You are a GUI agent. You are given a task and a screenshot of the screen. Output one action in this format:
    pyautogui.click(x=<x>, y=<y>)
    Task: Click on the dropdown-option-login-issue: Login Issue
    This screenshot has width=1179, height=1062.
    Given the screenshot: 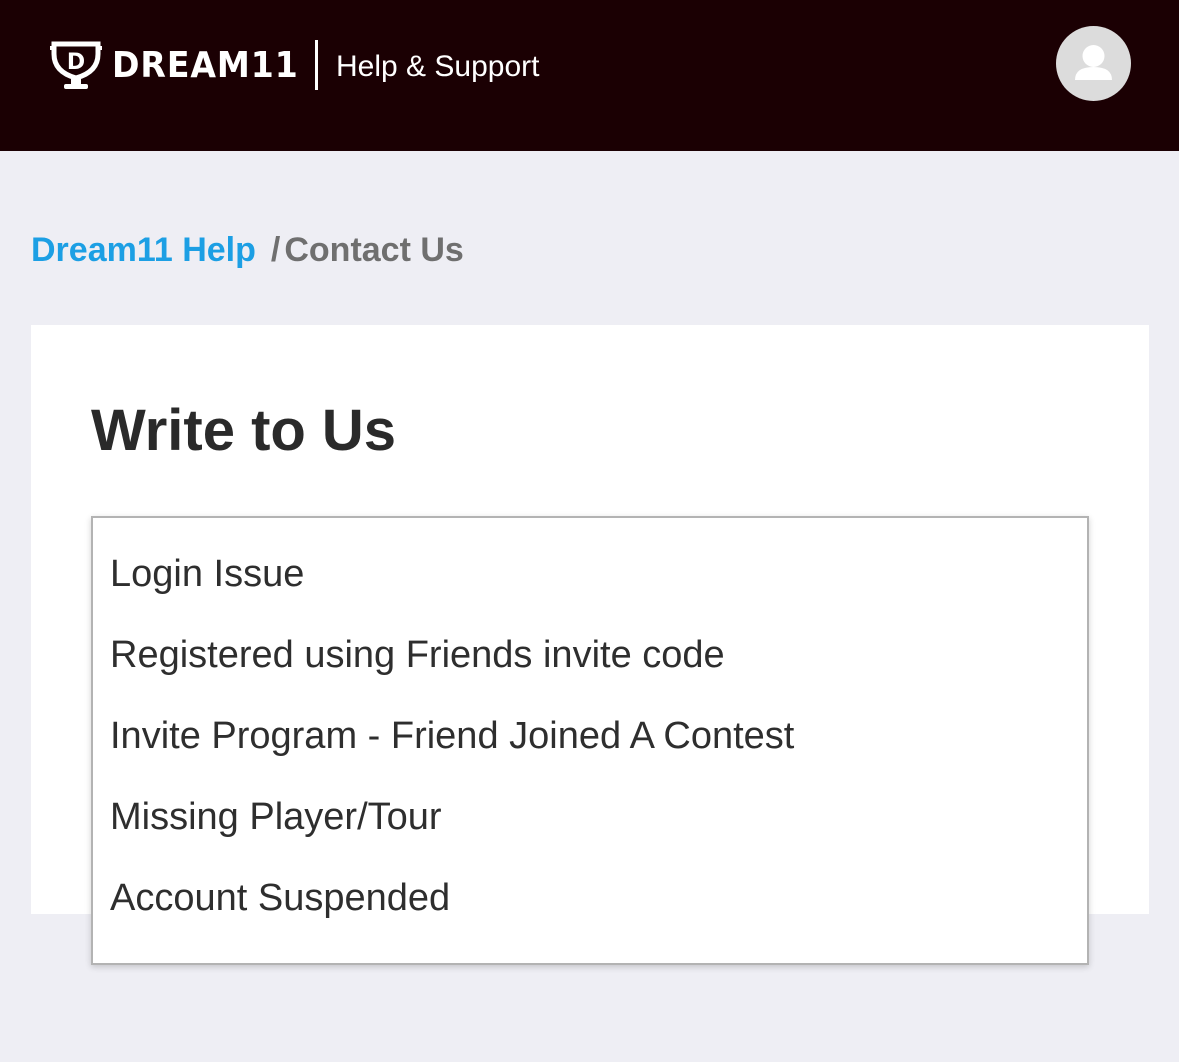 What is the action you would take?
    pyautogui.click(x=590, y=574)
    